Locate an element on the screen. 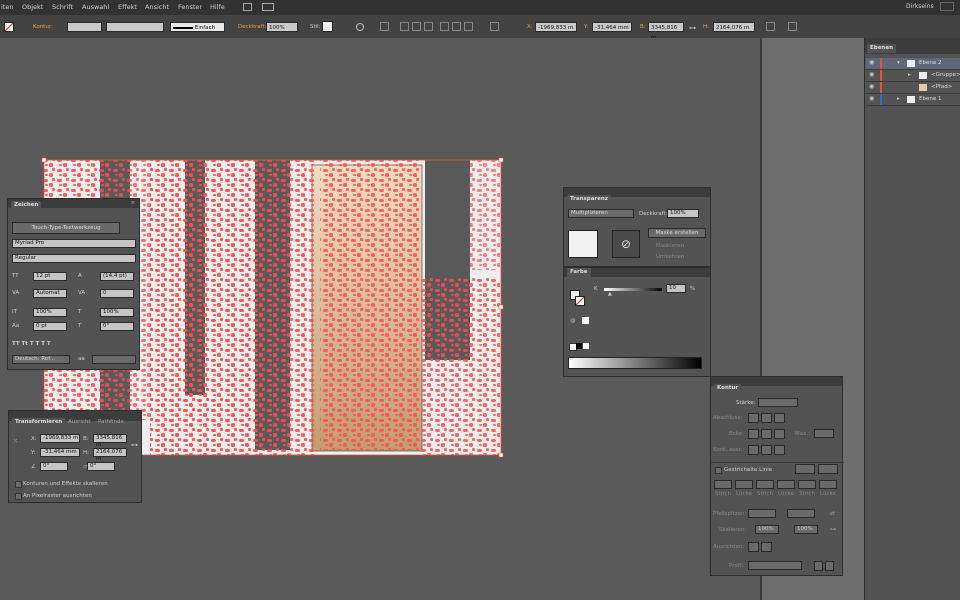 This screenshot has height=600, width=960. white-swatch is located at coordinates (586, 346).